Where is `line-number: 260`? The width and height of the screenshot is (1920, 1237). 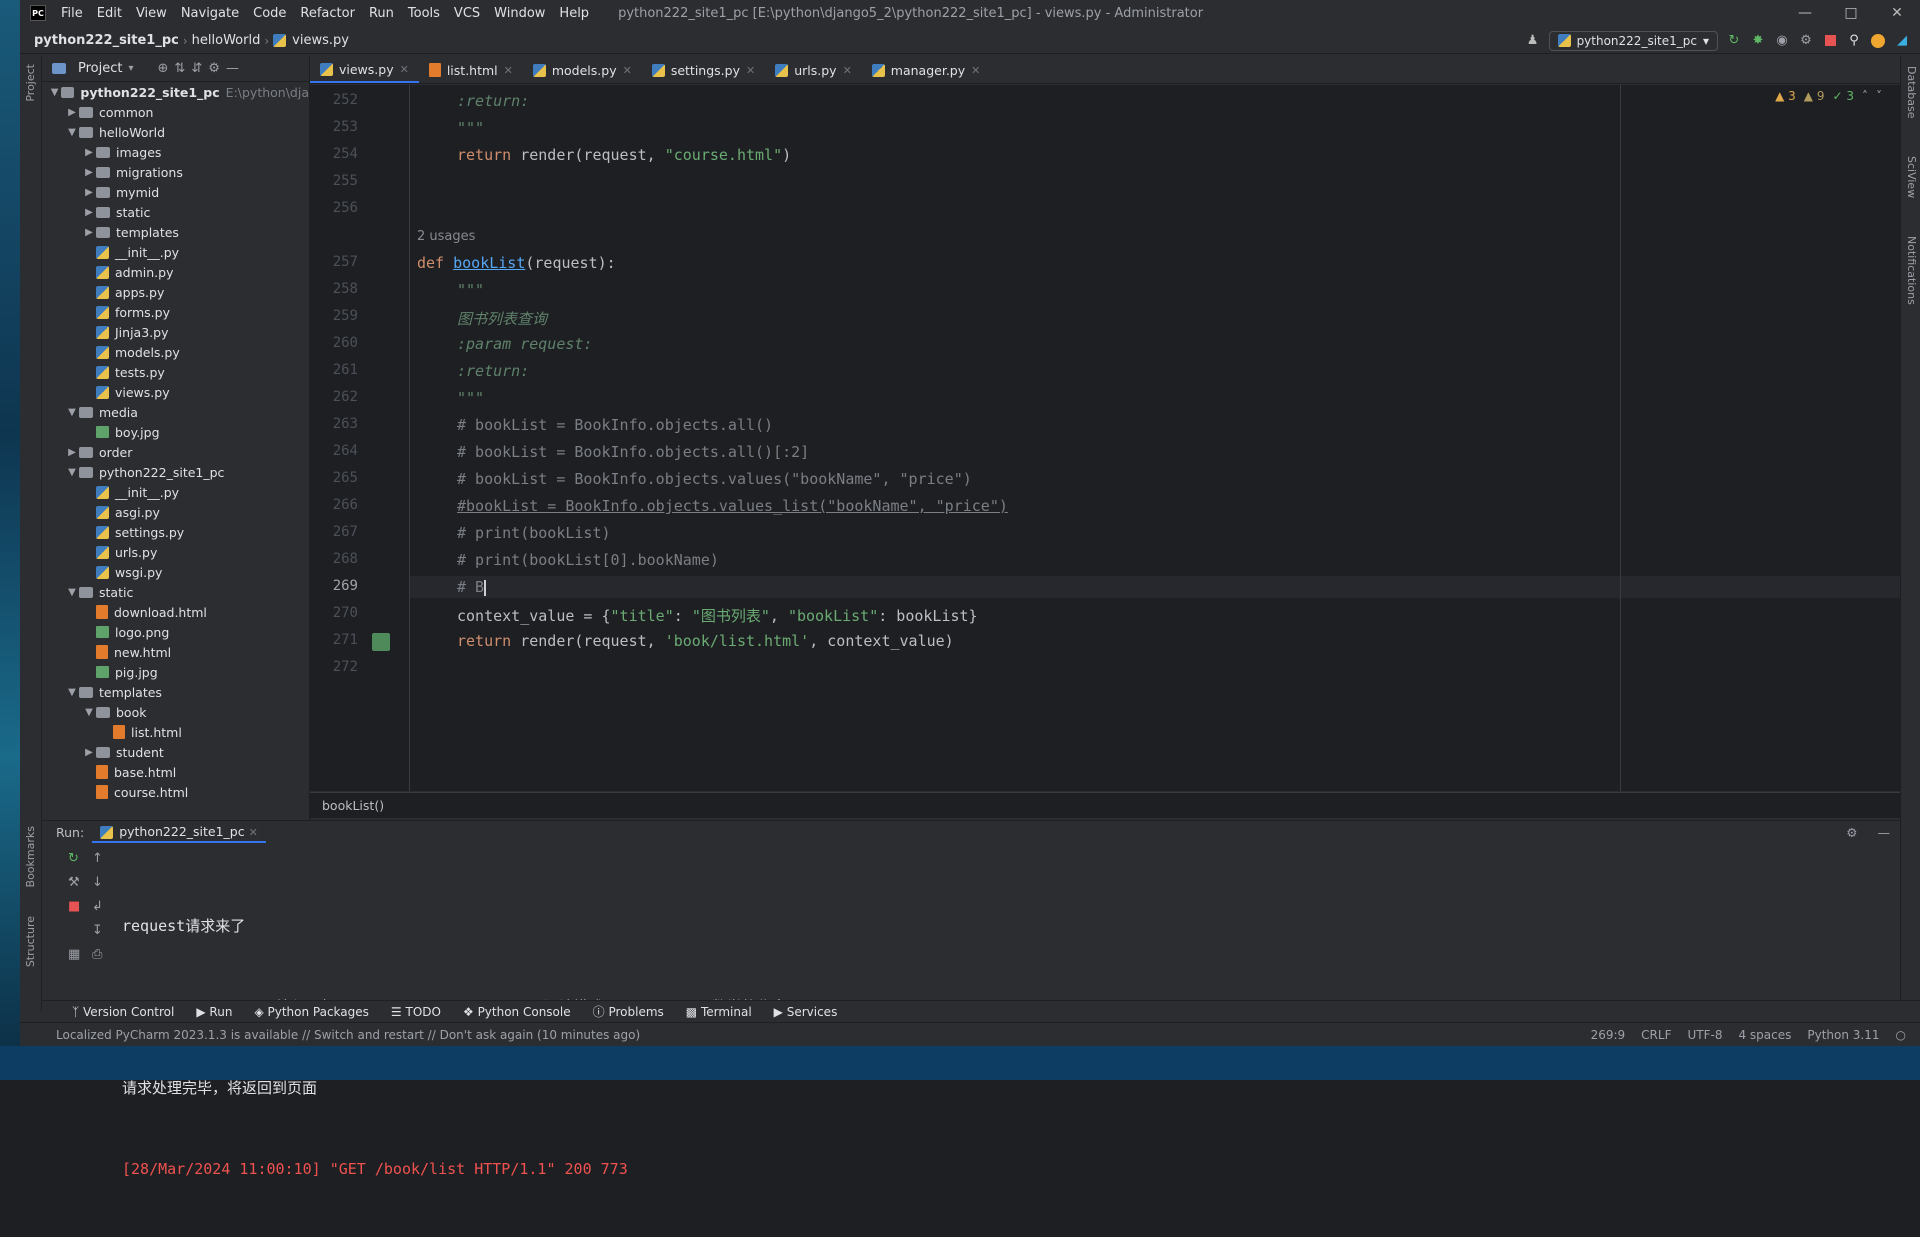
line-number: 260 is located at coordinates (334, 343).